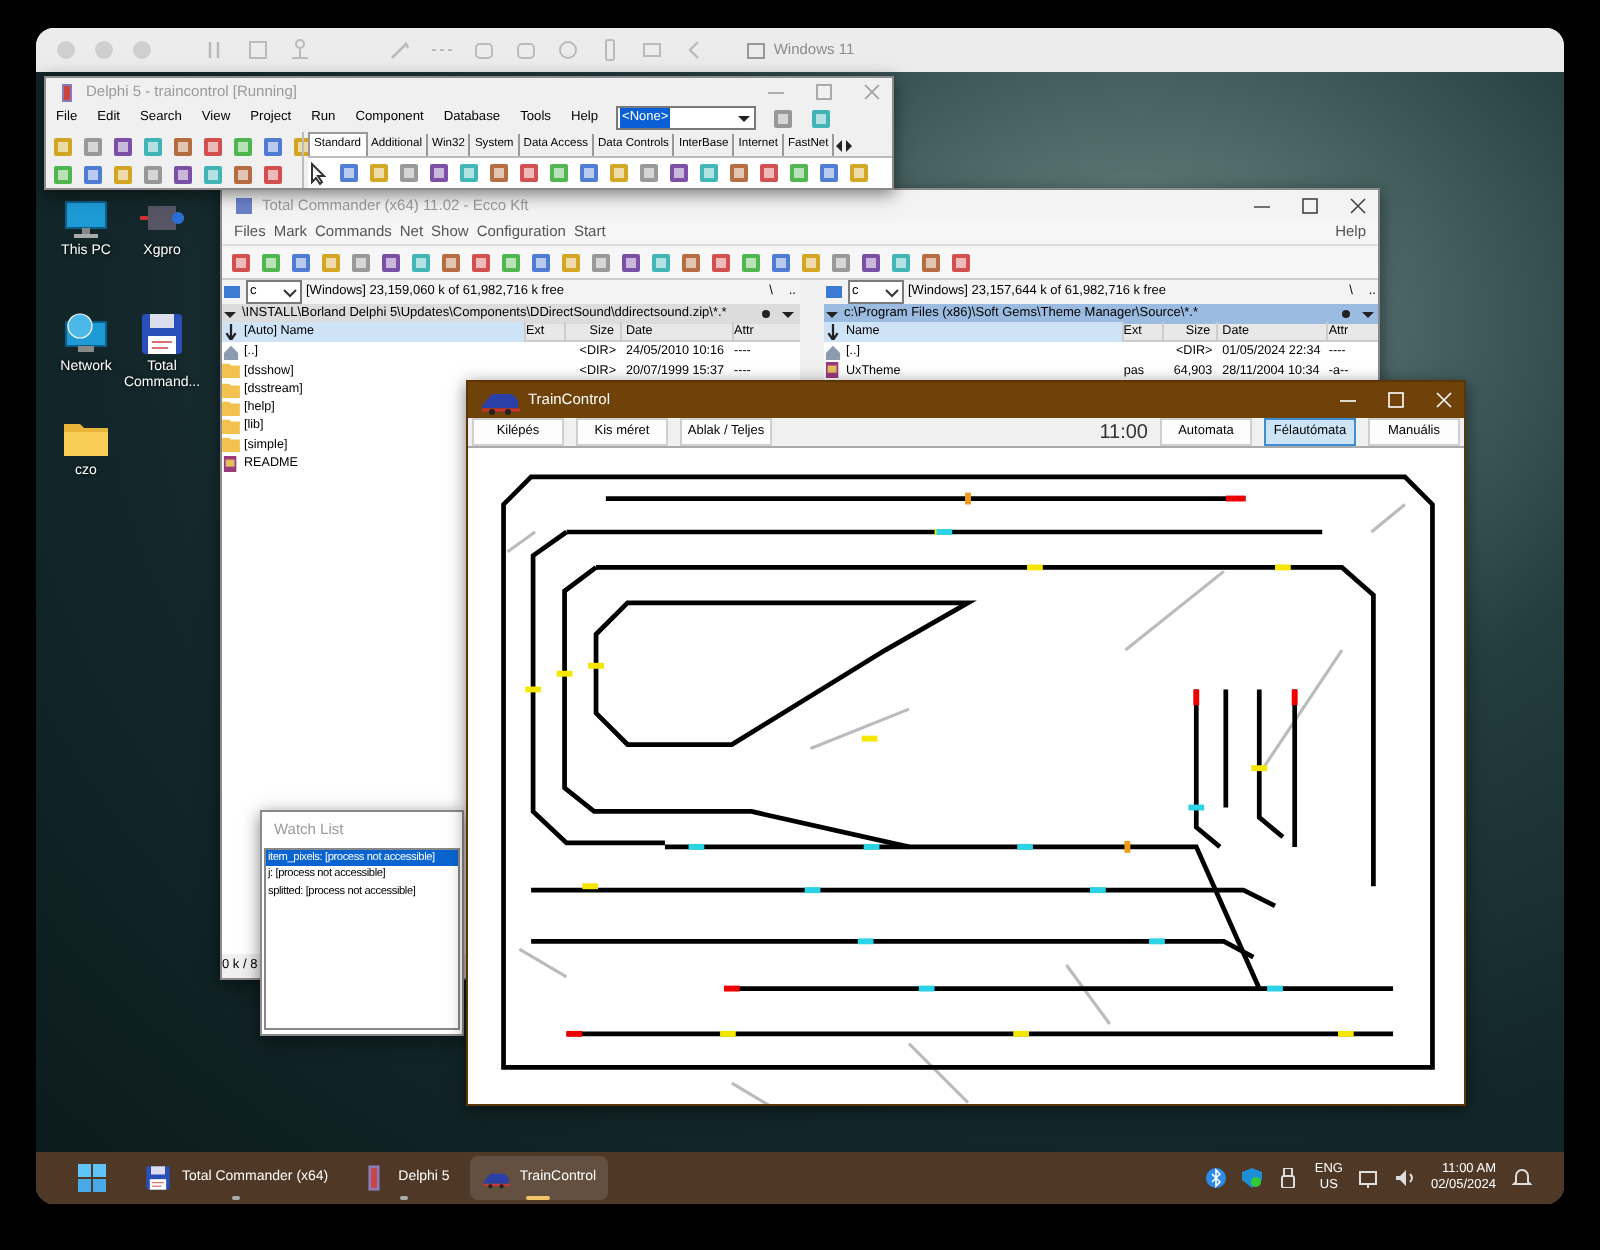 Image resolution: width=1600 pixels, height=1250 pixels. I want to click on clock-text: 11:00, so click(1123, 432).